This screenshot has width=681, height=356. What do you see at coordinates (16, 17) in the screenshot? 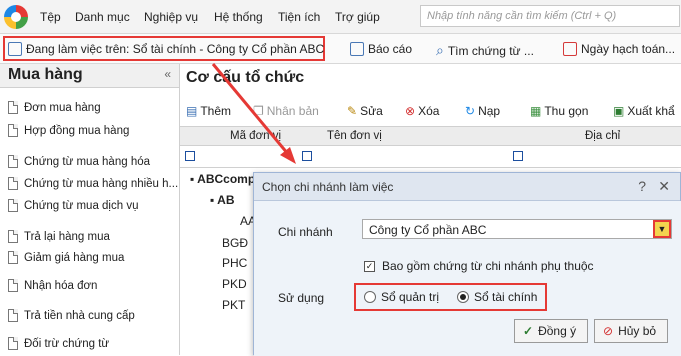
I see `app-logo-icon` at bounding box center [16, 17].